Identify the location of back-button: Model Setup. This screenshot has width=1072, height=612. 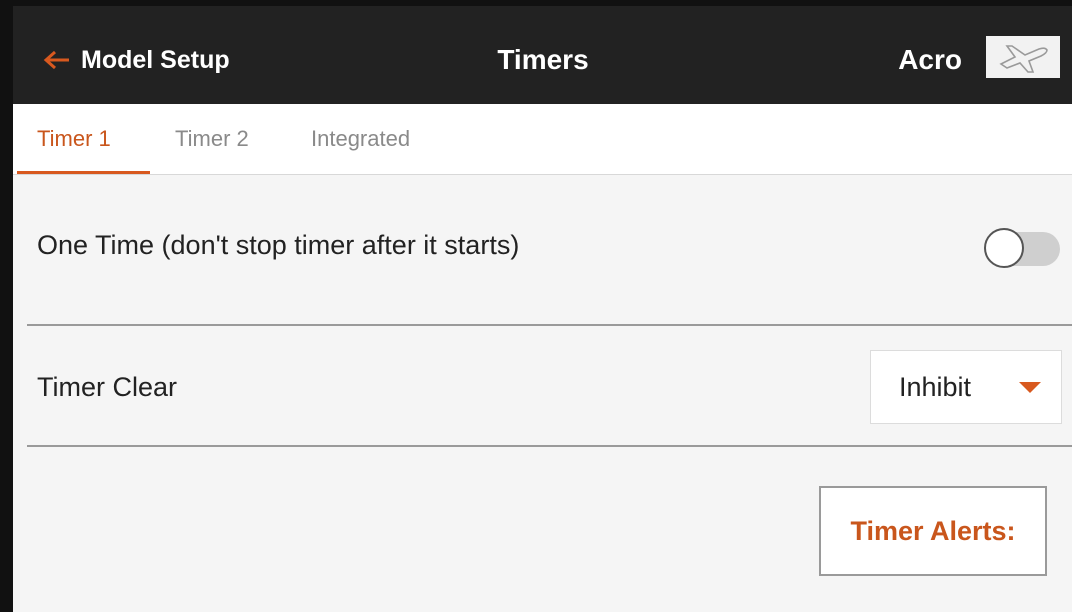
(136, 60).